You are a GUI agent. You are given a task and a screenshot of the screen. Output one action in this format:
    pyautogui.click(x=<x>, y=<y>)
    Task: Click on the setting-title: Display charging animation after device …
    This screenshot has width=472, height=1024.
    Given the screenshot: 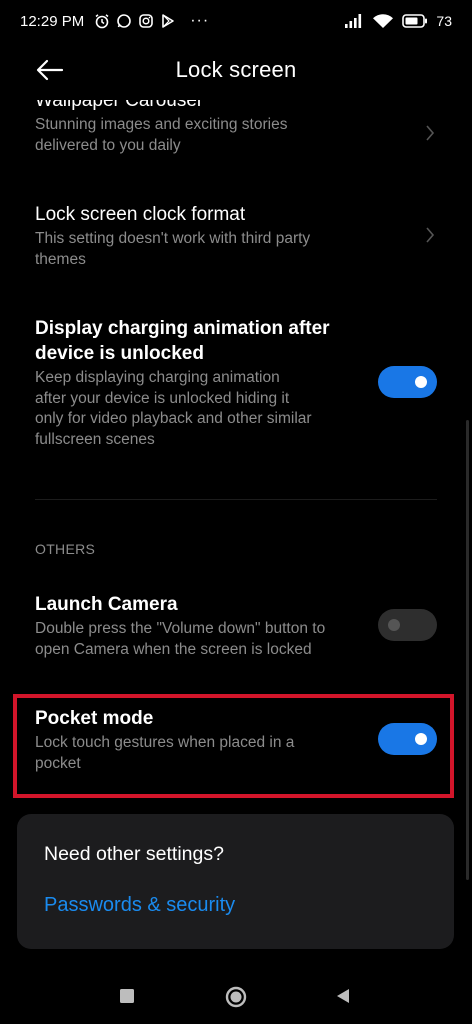 What is the action you would take?
    pyautogui.click(x=236, y=341)
    